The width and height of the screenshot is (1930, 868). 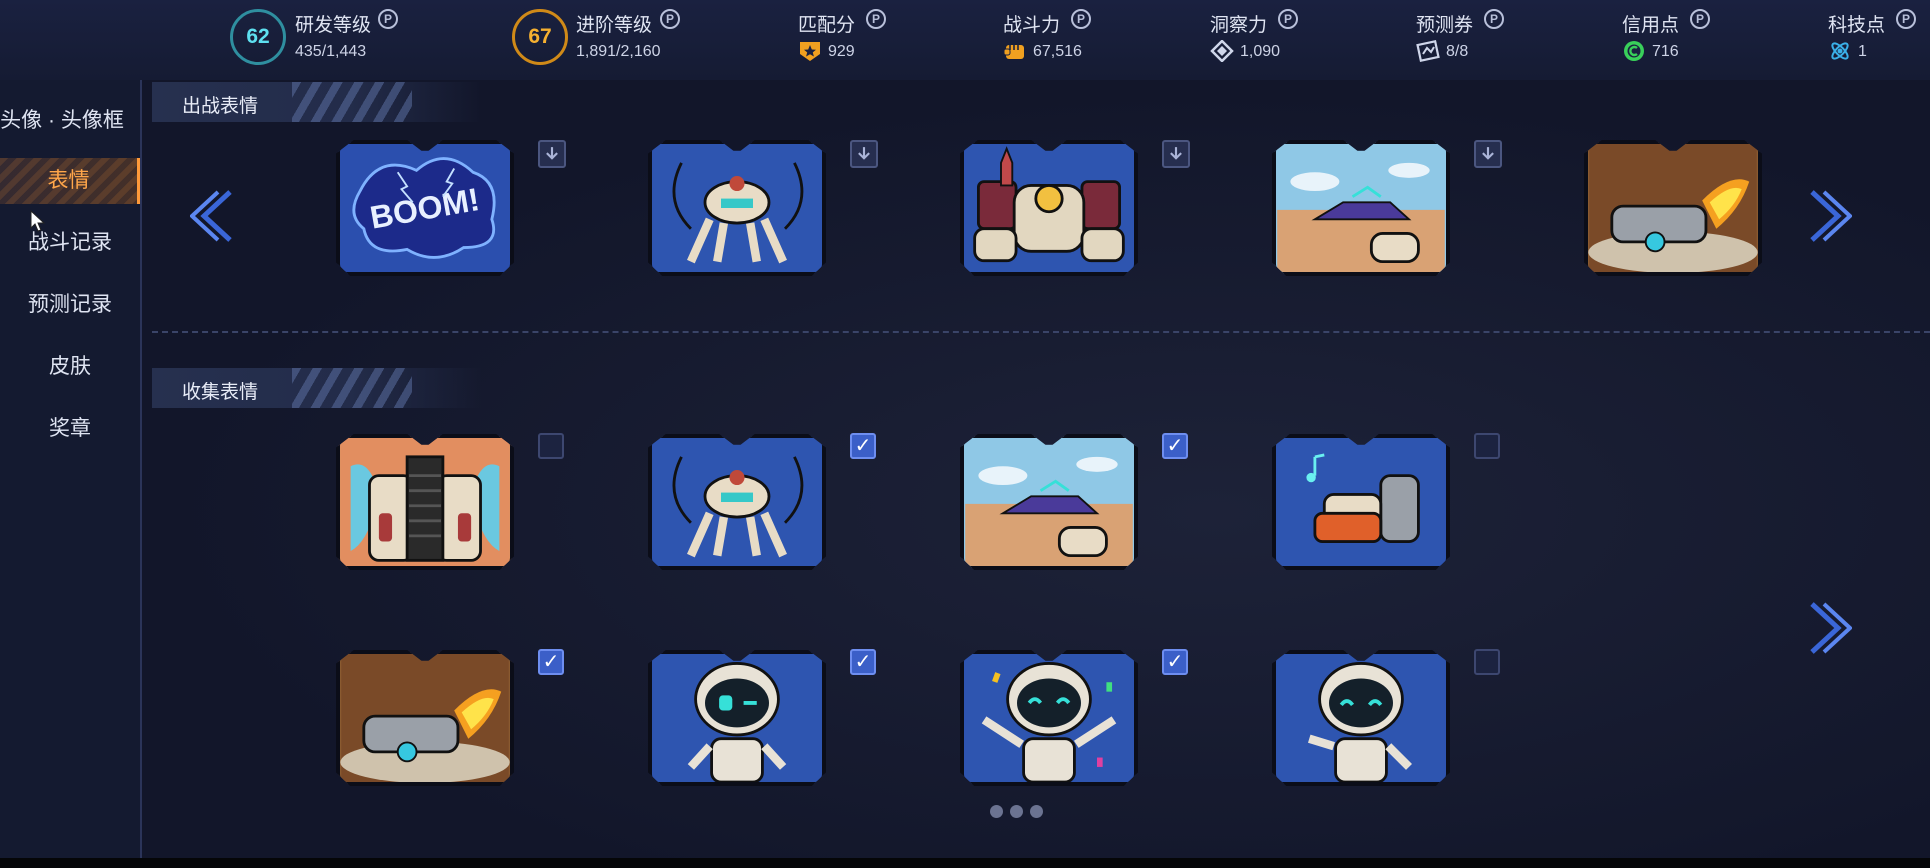 What do you see at coordinates (1222, 51) in the screenshot?
I see `insight-icon` at bounding box center [1222, 51].